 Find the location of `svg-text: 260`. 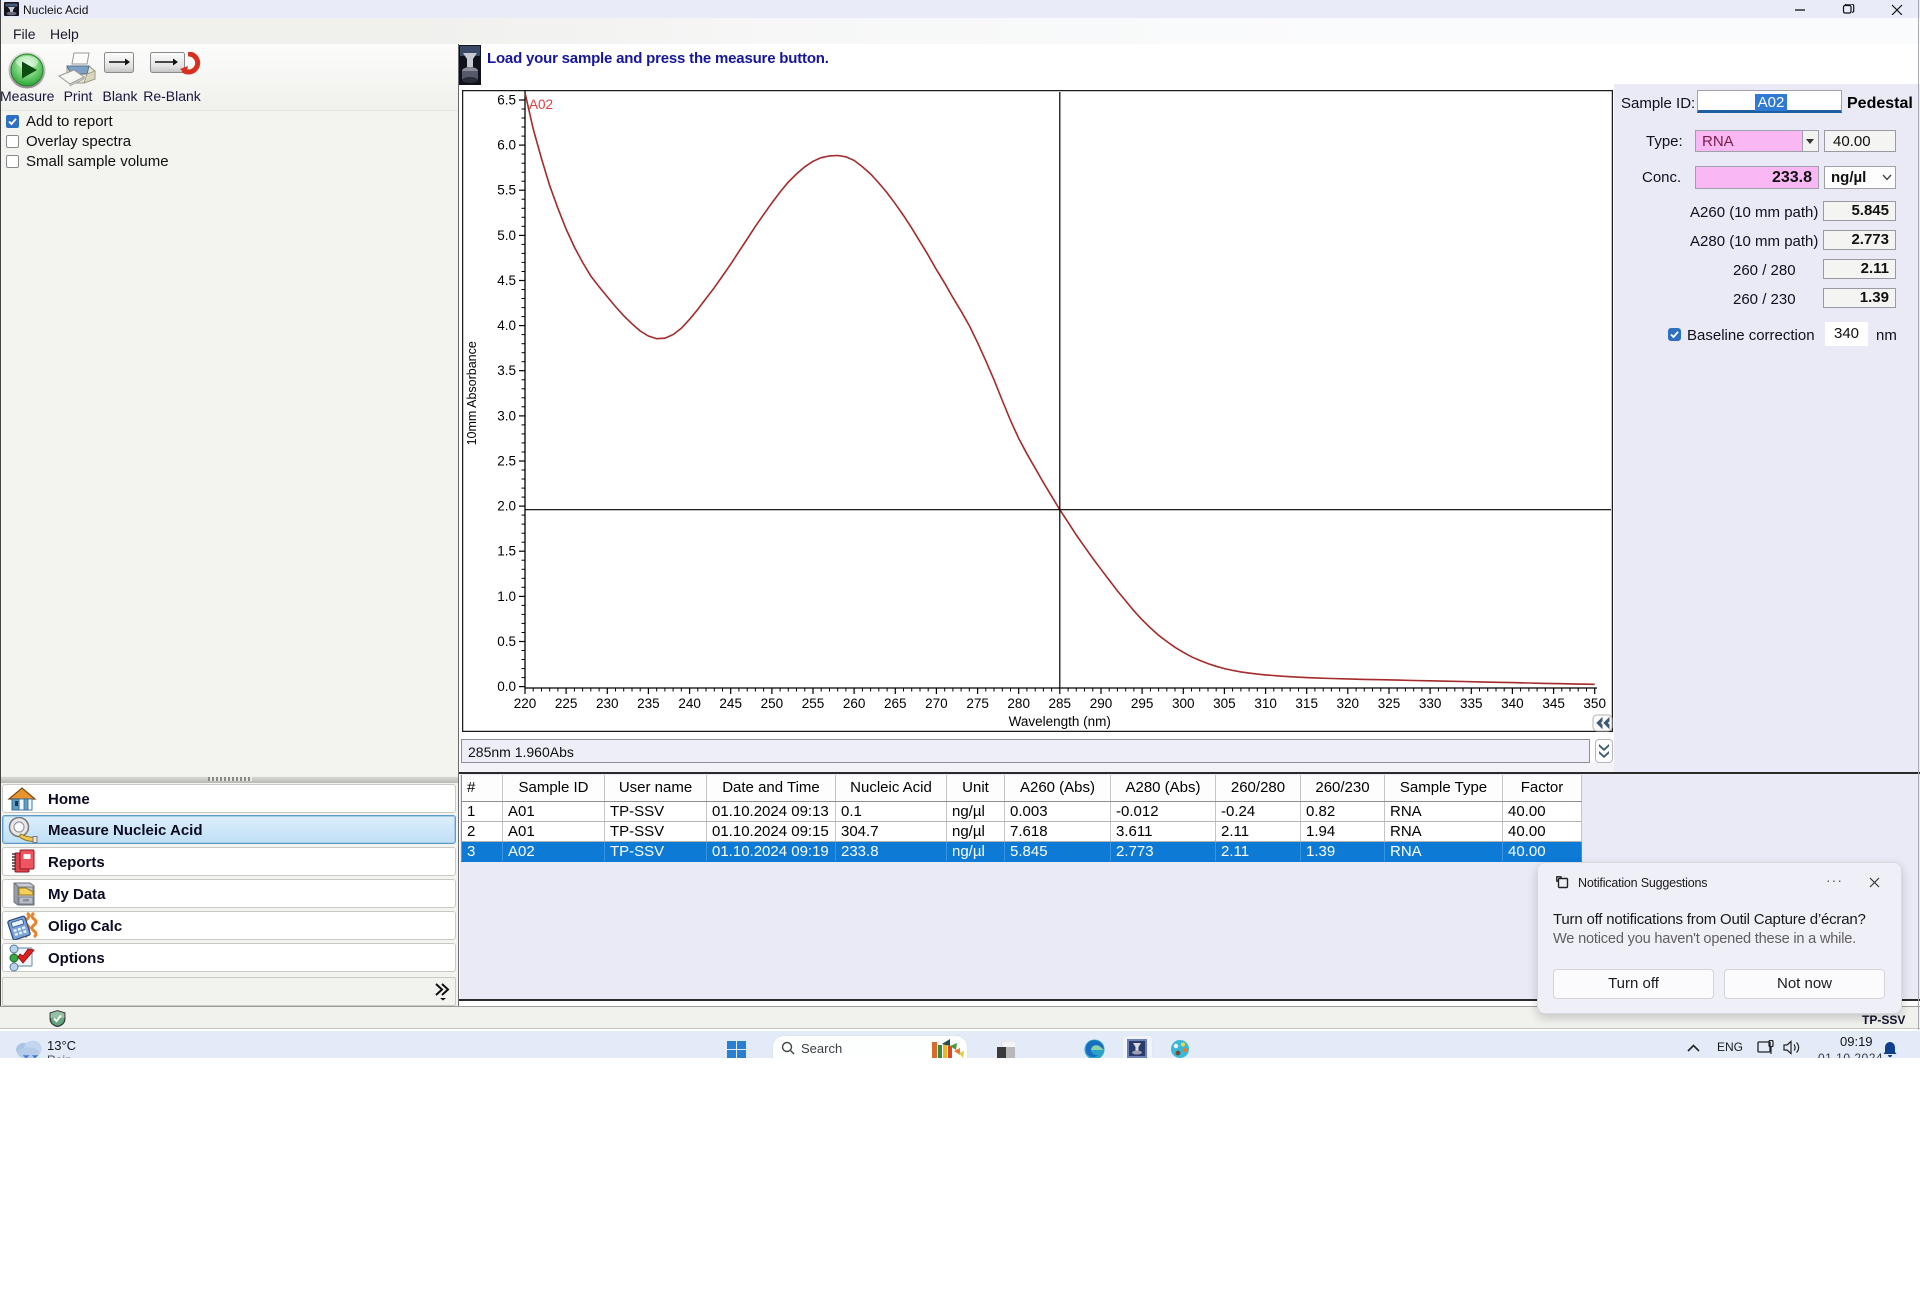

svg-text: 260 is located at coordinates (854, 703).